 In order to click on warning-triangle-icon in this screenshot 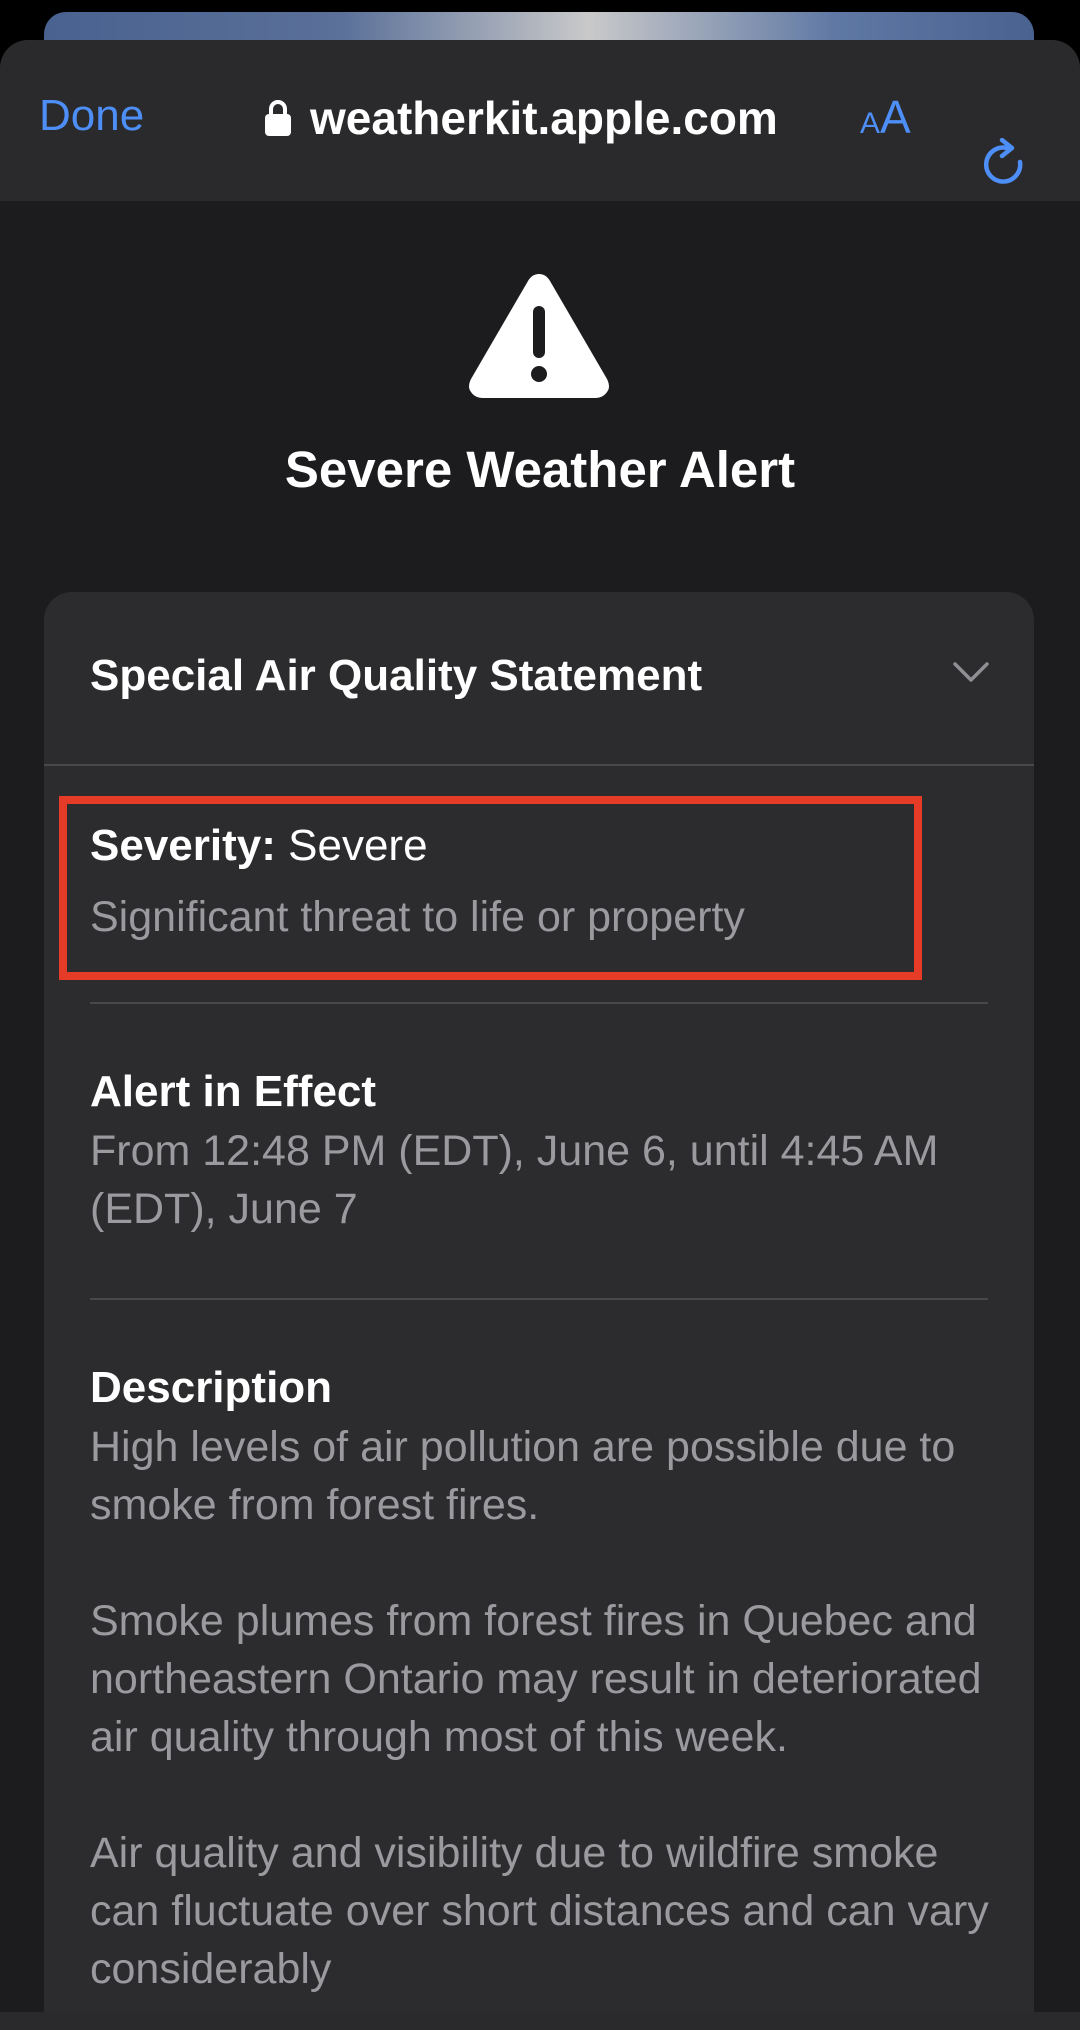, I will do `click(539, 336)`.